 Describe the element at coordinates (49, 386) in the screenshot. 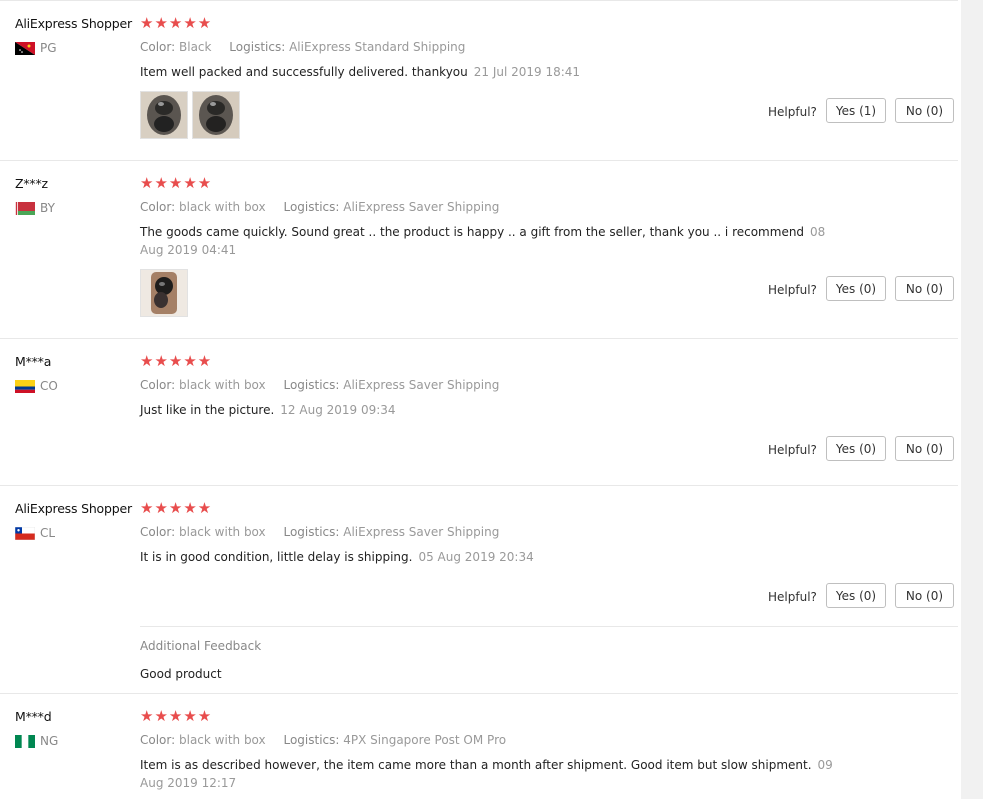

I see `country-code: CO` at that location.